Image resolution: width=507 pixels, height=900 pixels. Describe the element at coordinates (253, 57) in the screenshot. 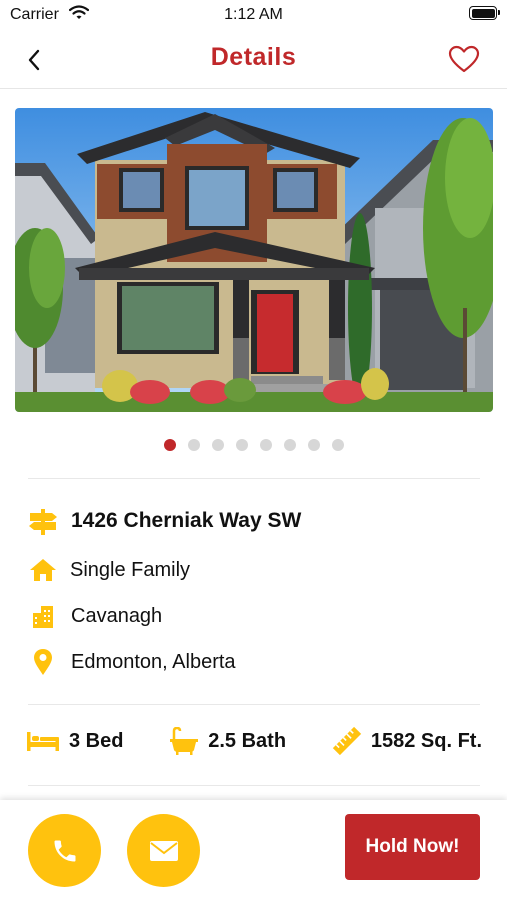

I see `page-title: Details` at that location.